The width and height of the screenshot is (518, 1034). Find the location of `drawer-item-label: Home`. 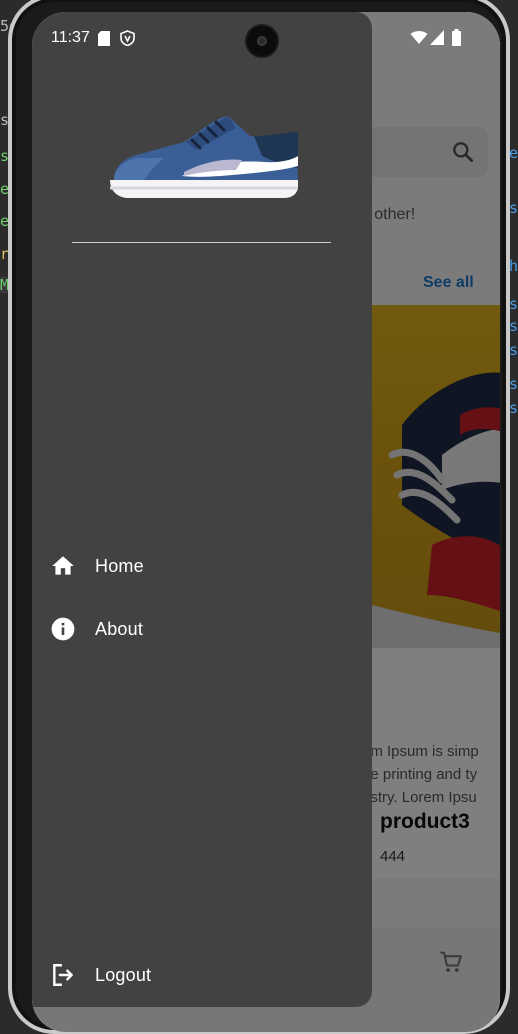

drawer-item-label: Home is located at coordinates (119, 565).